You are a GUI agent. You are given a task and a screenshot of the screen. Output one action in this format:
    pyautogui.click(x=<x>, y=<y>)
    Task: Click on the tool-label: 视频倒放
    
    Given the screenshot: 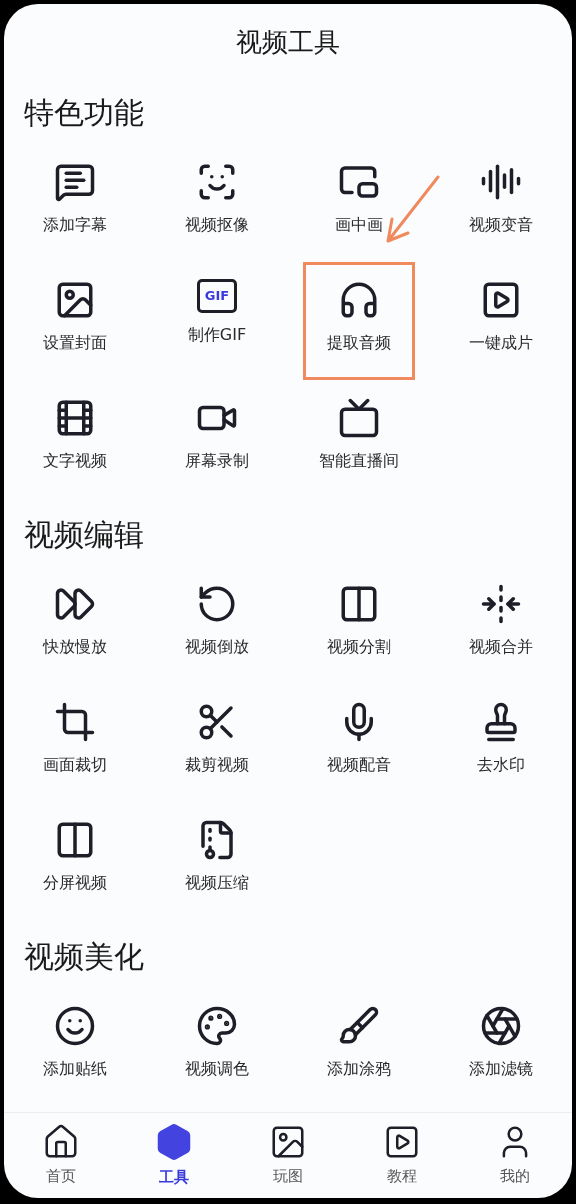 What is the action you would take?
    pyautogui.click(x=217, y=647)
    